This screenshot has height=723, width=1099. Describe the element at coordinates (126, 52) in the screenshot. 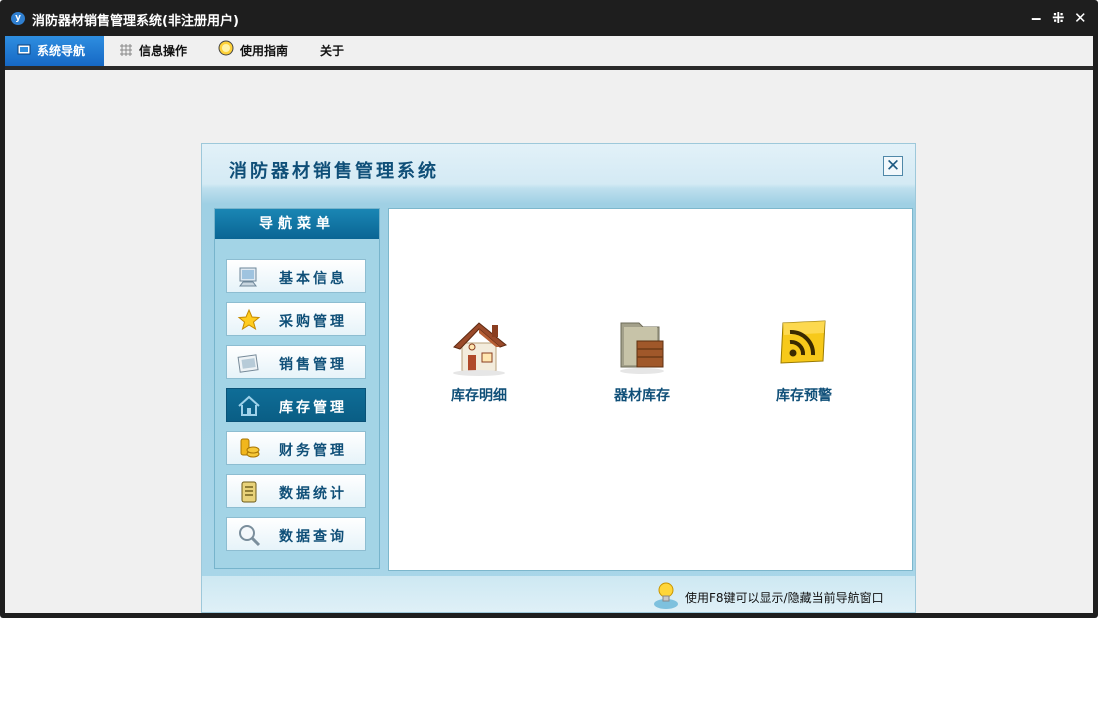

I see `grid-icon` at that location.